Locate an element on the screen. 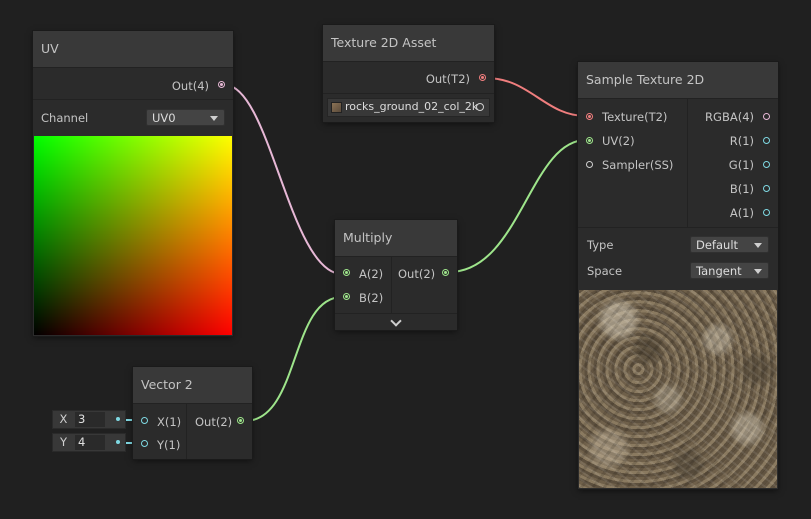  x-value: 3 is located at coordinates (90, 419).